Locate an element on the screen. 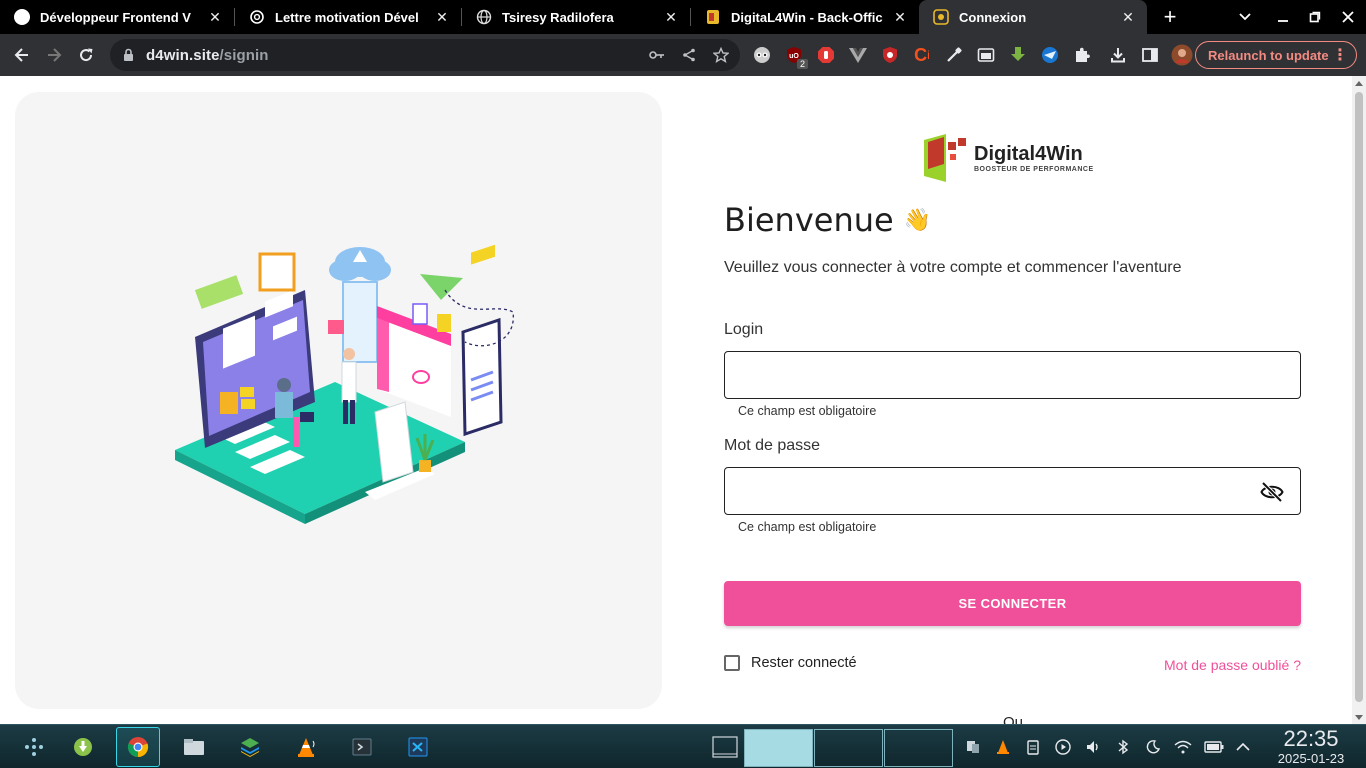  minimize-icon is located at coordinates (1283, 17).